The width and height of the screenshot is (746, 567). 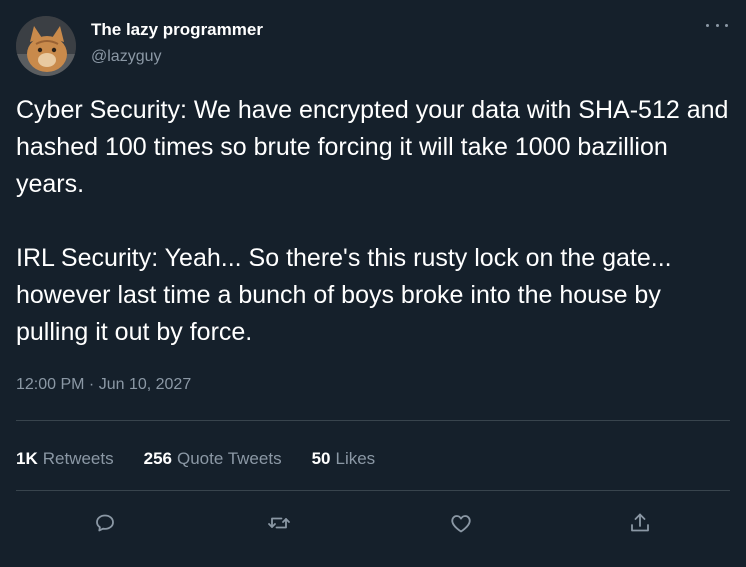 What do you see at coordinates (279, 523) in the screenshot?
I see `retweet-icon` at bounding box center [279, 523].